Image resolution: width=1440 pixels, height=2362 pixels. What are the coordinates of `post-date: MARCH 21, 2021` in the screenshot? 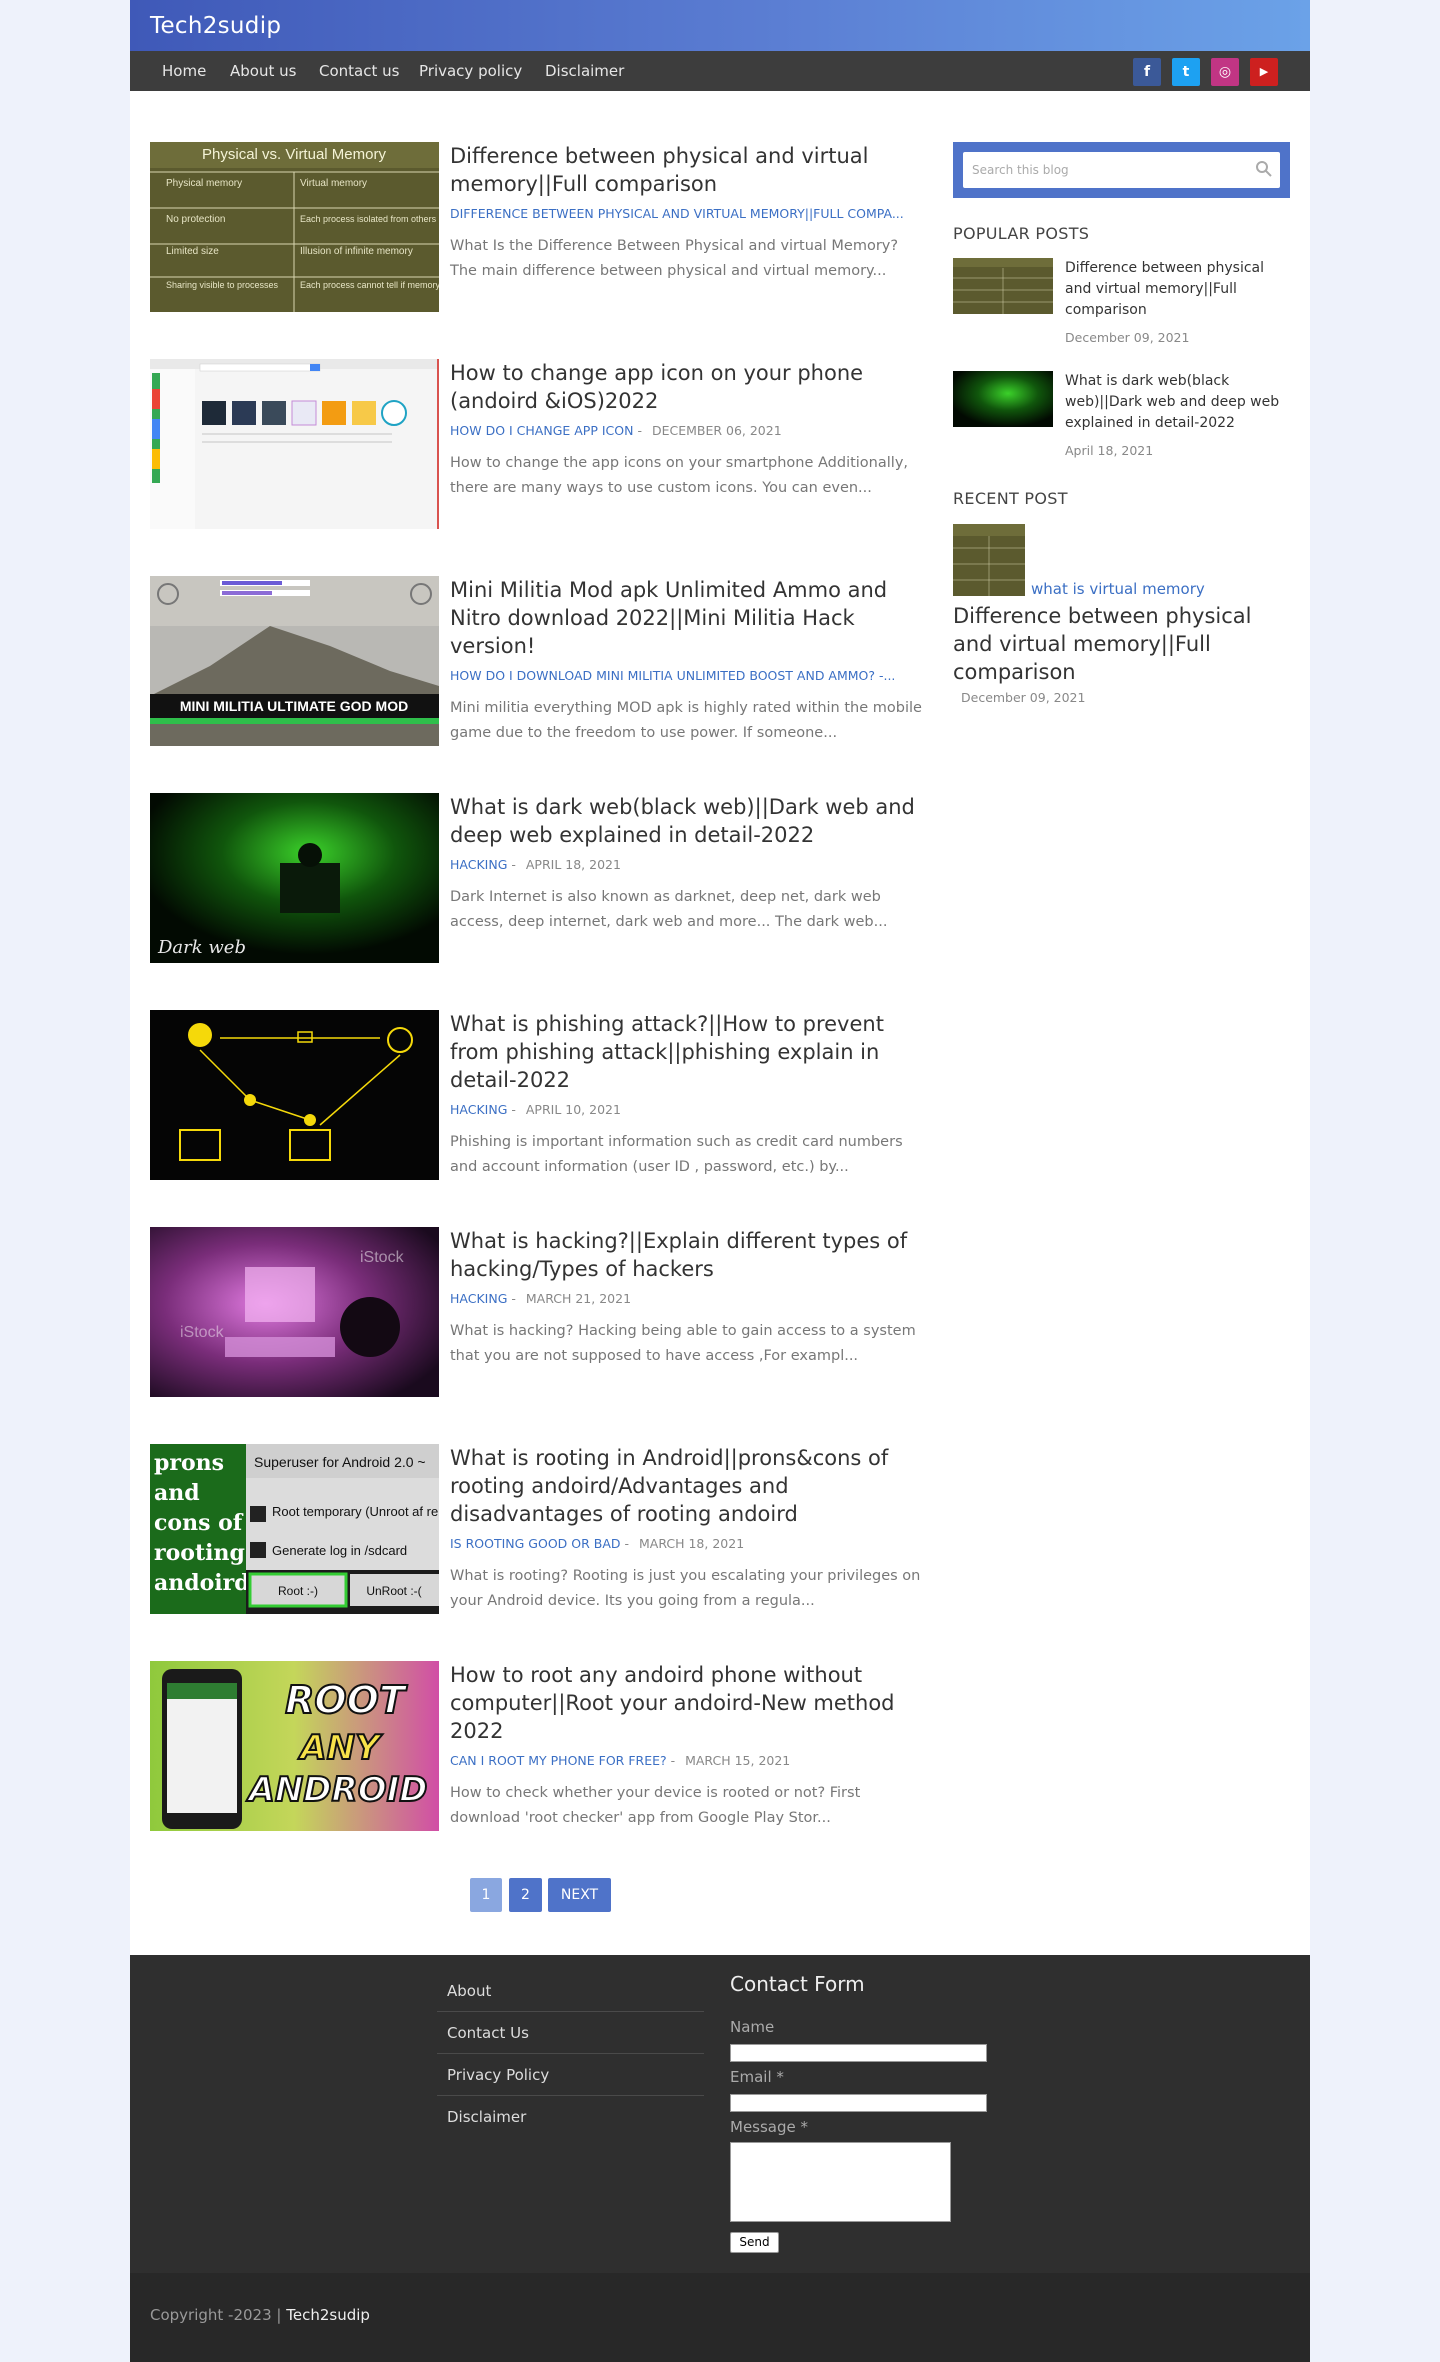 It's located at (578, 1298).